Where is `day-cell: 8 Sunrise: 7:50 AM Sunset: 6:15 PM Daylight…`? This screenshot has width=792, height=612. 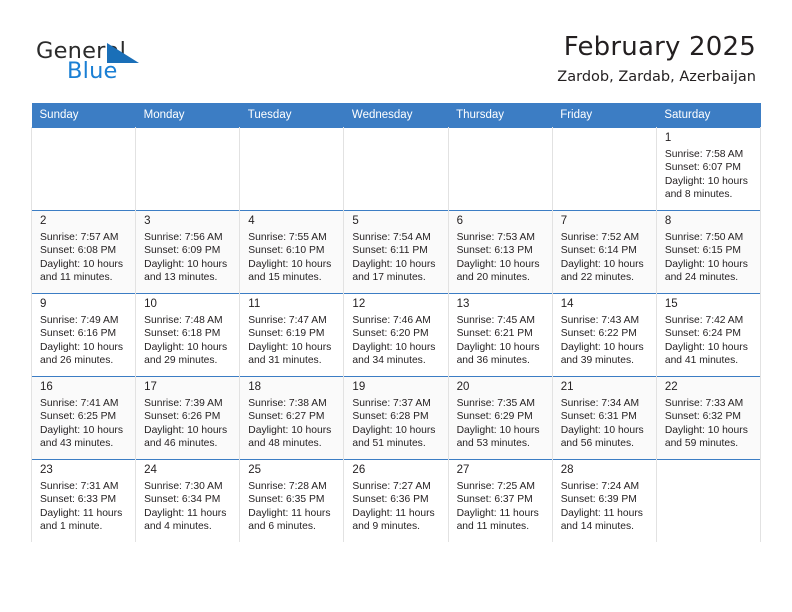
day-cell: 8 Sunrise: 7:50 AM Sunset: 6:15 PM Daylight… is located at coordinates (708, 252).